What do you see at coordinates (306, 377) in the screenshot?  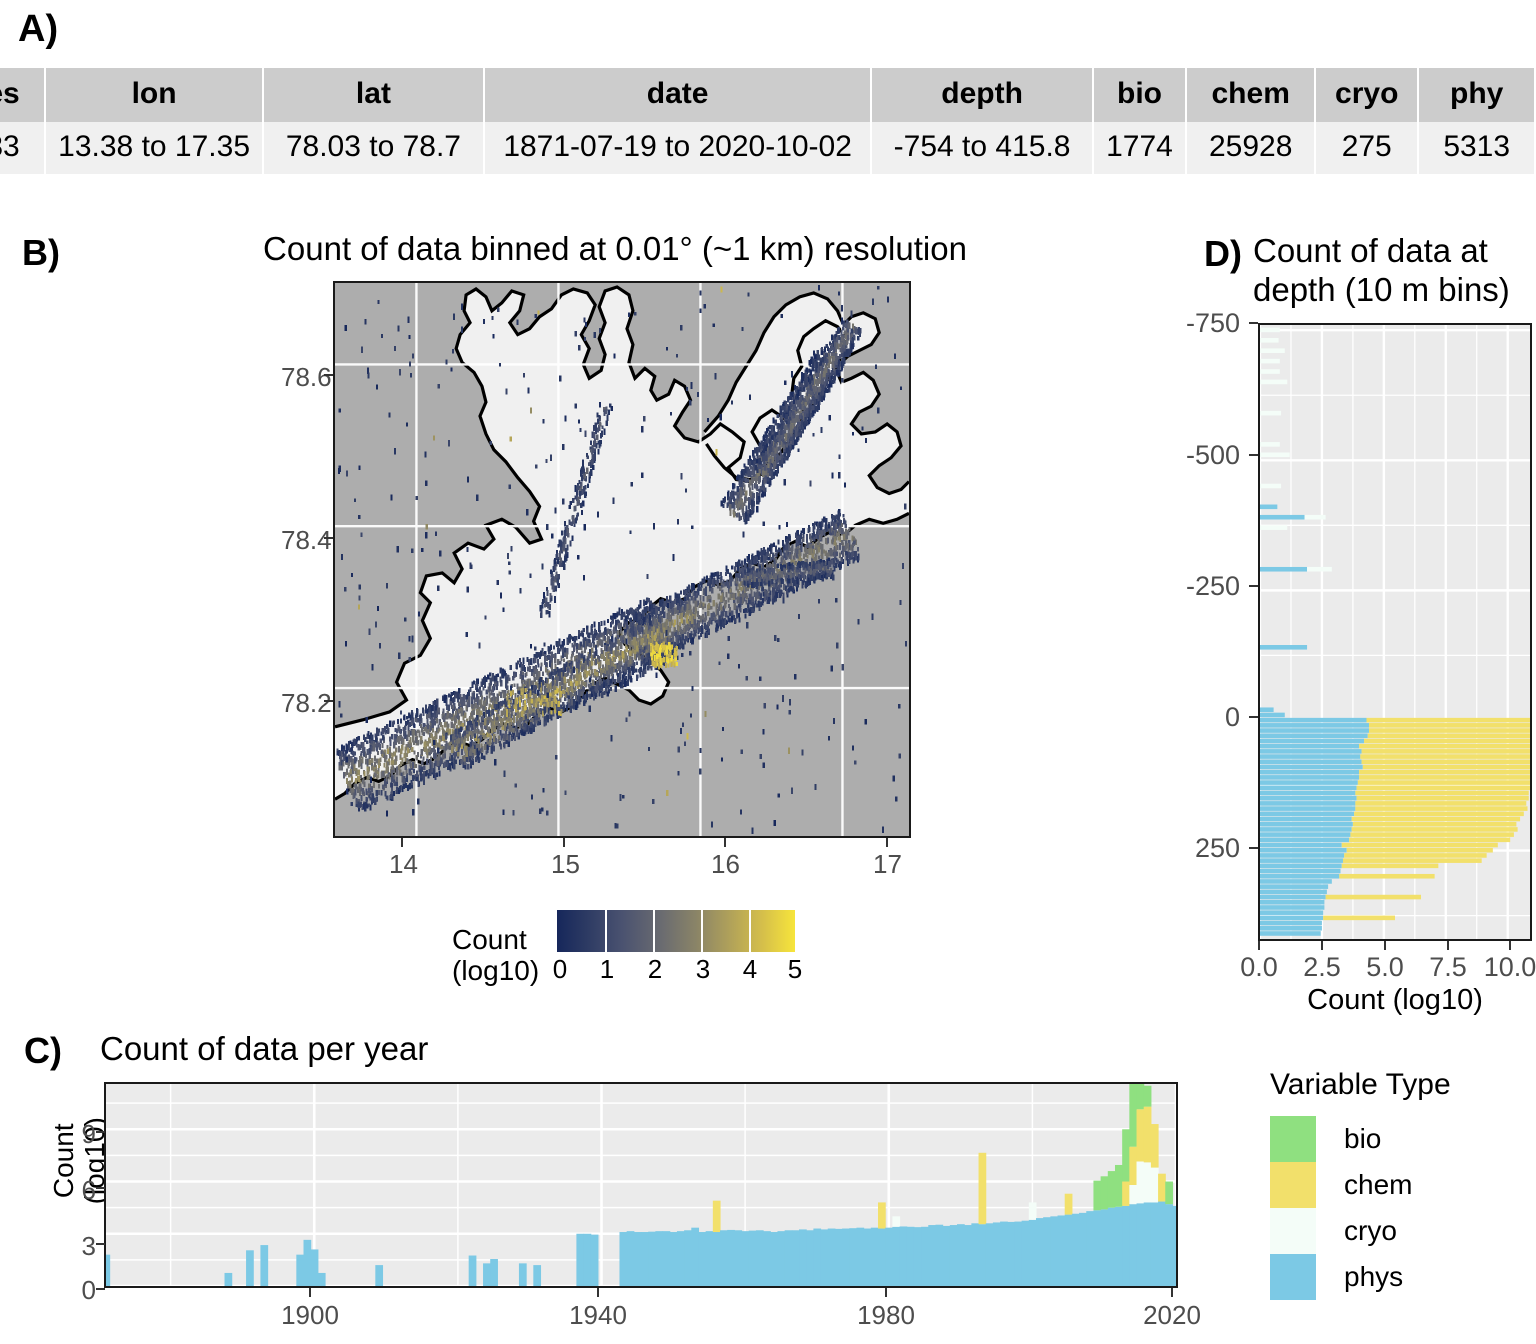 I see `map-ytick-786: 78.6` at bounding box center [306, 377].